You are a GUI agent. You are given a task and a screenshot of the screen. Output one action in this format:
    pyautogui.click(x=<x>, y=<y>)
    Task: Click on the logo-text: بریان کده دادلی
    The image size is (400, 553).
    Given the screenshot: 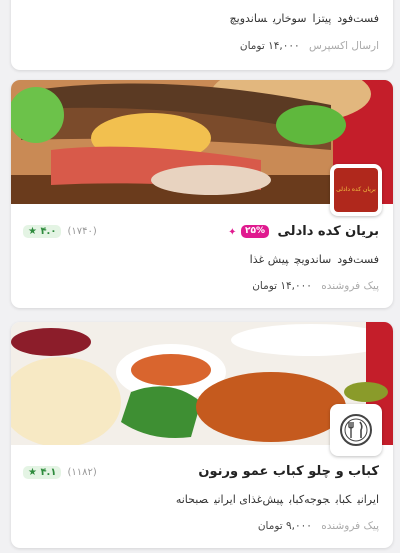 What is the action you would take?
    pyautogui.click(x=356, y=189)
    